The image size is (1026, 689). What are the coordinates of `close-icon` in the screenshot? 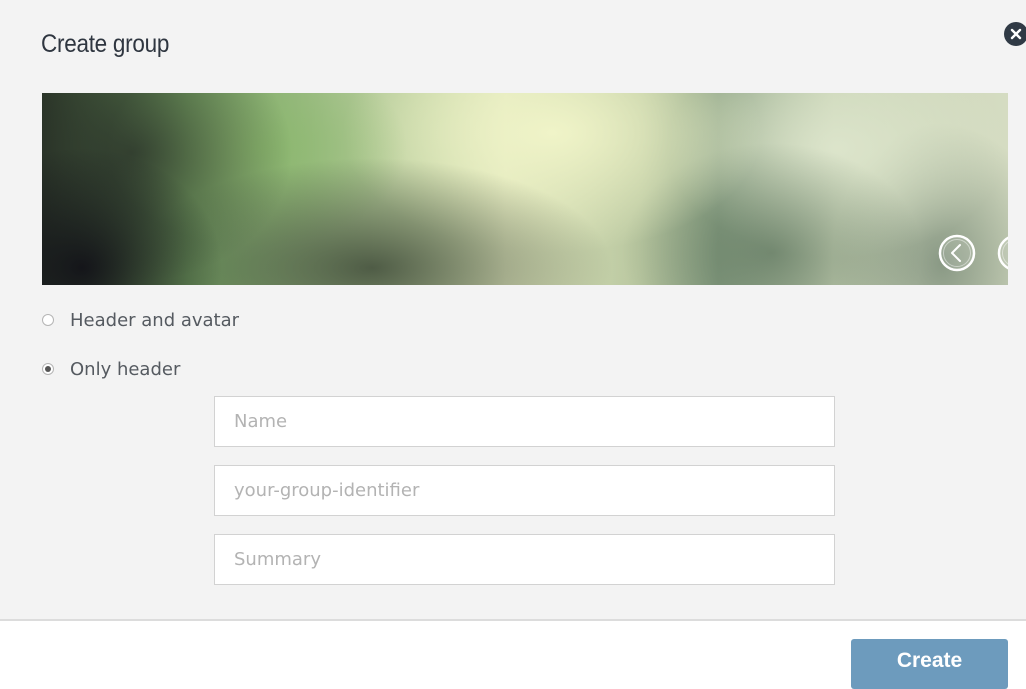 It's located at (1016, 34).